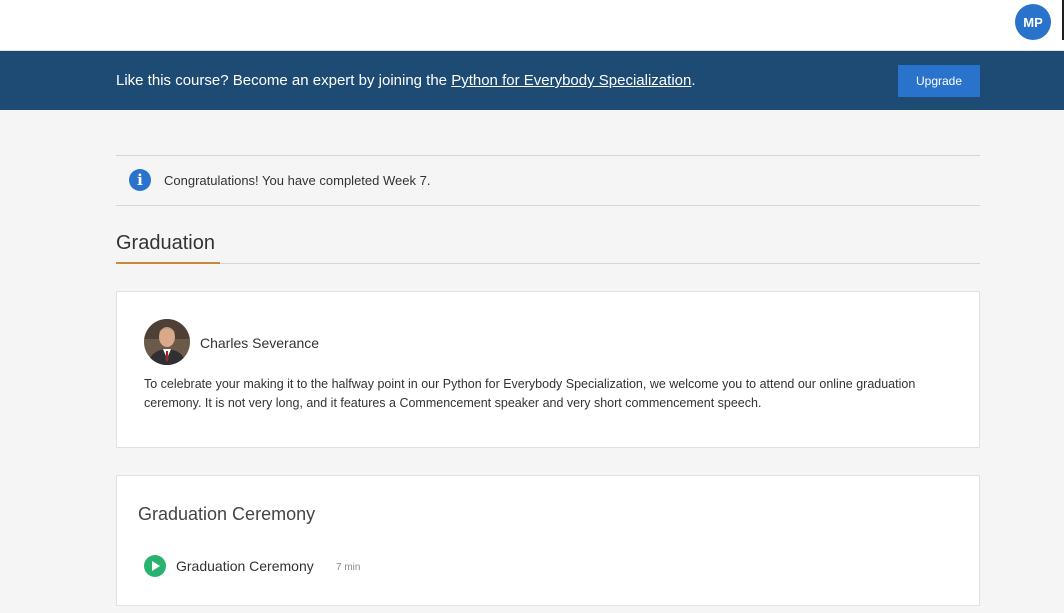  I want to click on lesson-item-duration: 7 min, so click(348, 567).